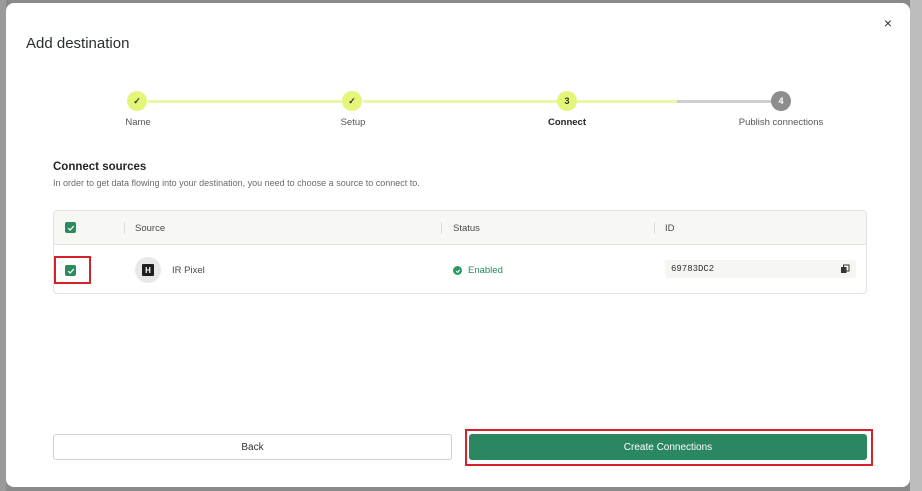 The width and height of the screenshot is (922, 491). Describe the element at coordinates (252, 447) in the screenshot. I see `back-button: Back` at that location.